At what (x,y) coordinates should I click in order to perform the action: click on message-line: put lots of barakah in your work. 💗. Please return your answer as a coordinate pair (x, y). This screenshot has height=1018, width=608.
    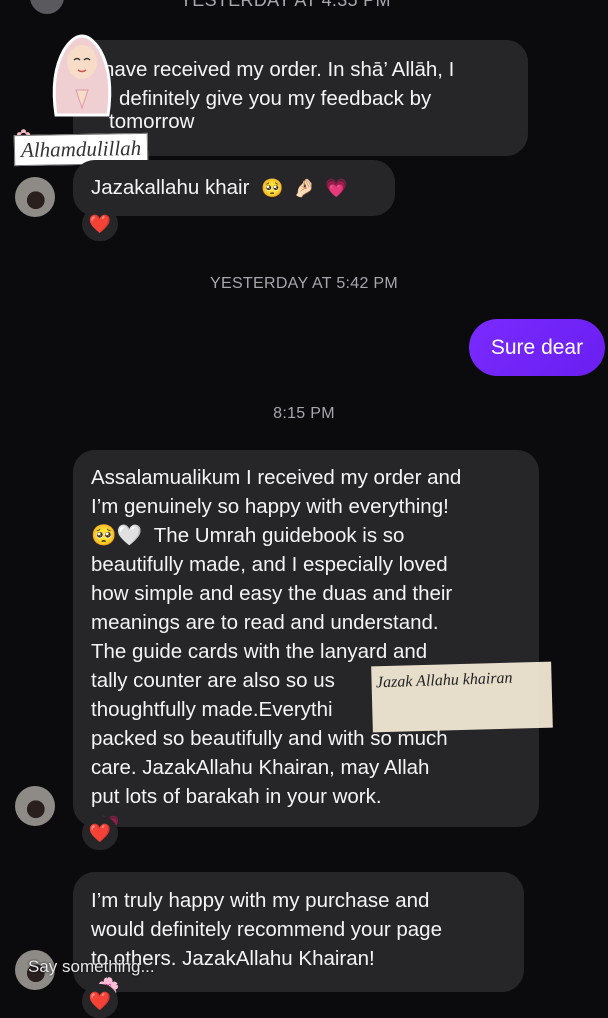
    Looking at the image, I should click on (315, 811).